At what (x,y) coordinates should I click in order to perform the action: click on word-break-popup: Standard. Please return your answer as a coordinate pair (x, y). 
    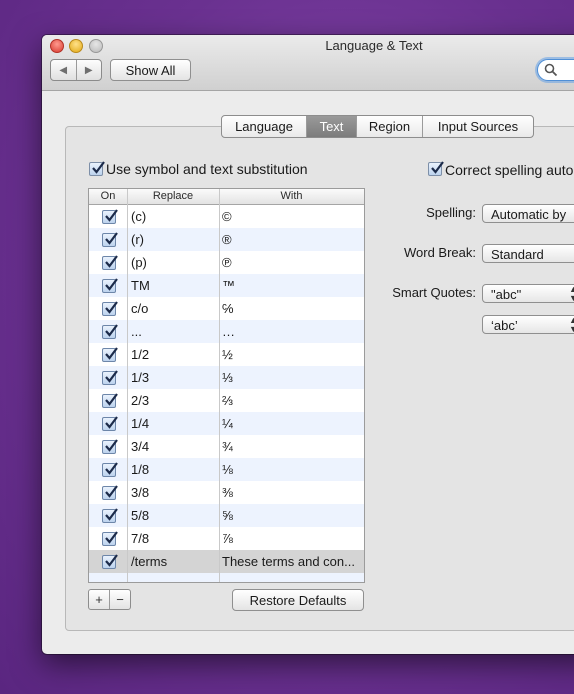
    Looking at the image, I should click on (528, 253).